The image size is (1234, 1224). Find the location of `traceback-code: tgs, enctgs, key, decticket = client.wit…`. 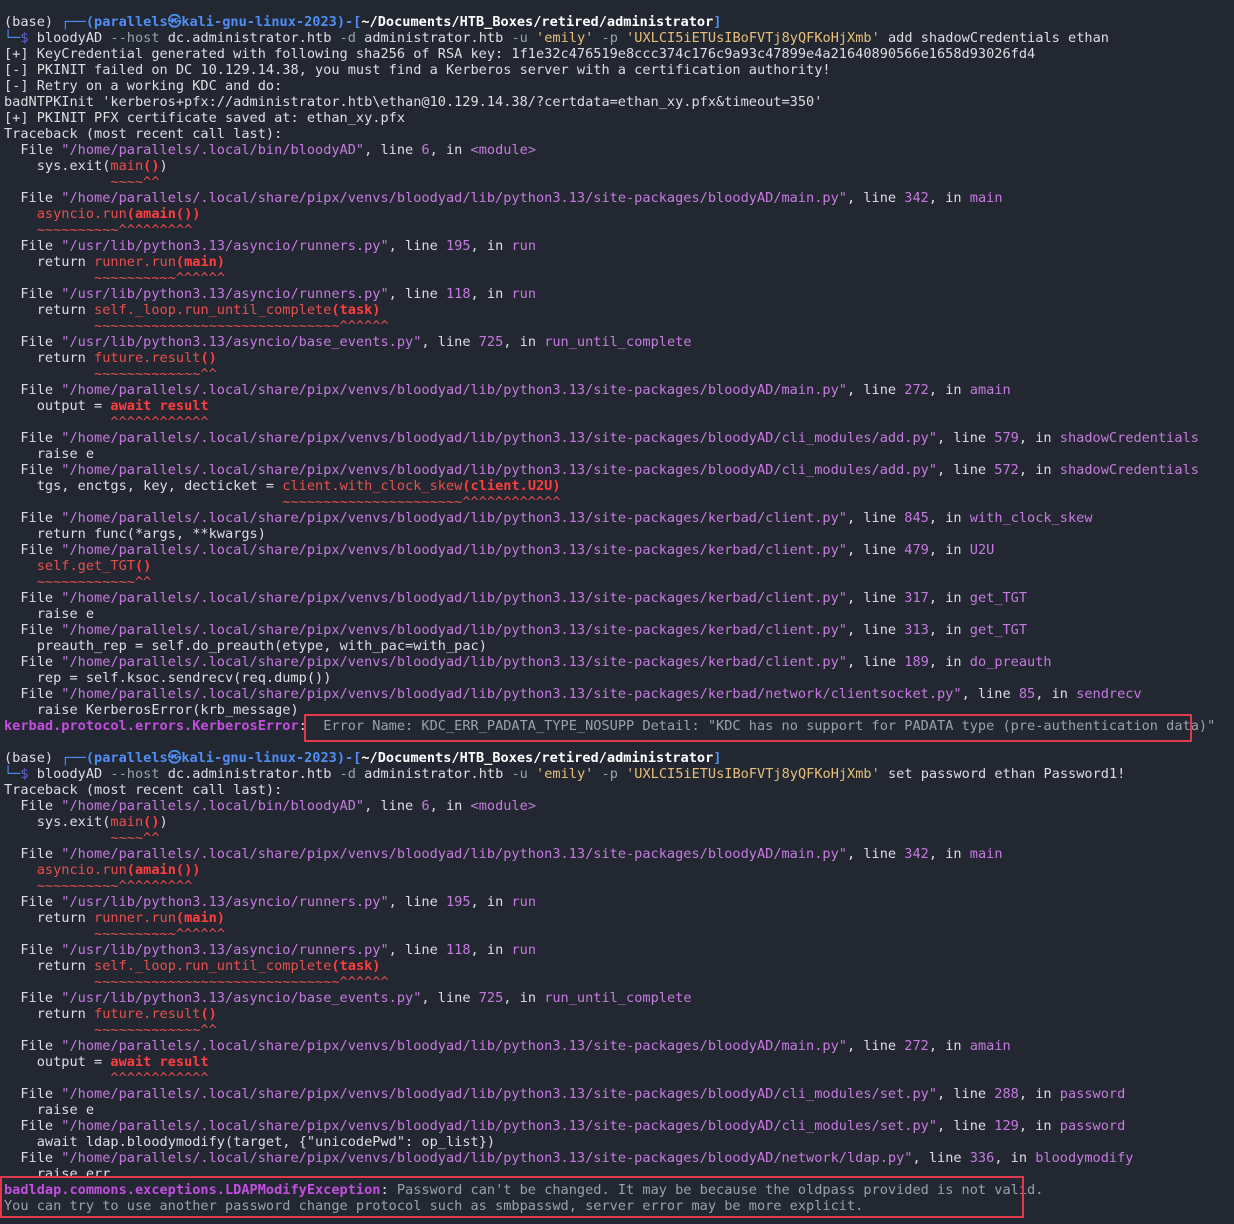

traceback-code: tgs, enctgs, key, decticket = client.wit… is located at coordinates (298, 486).